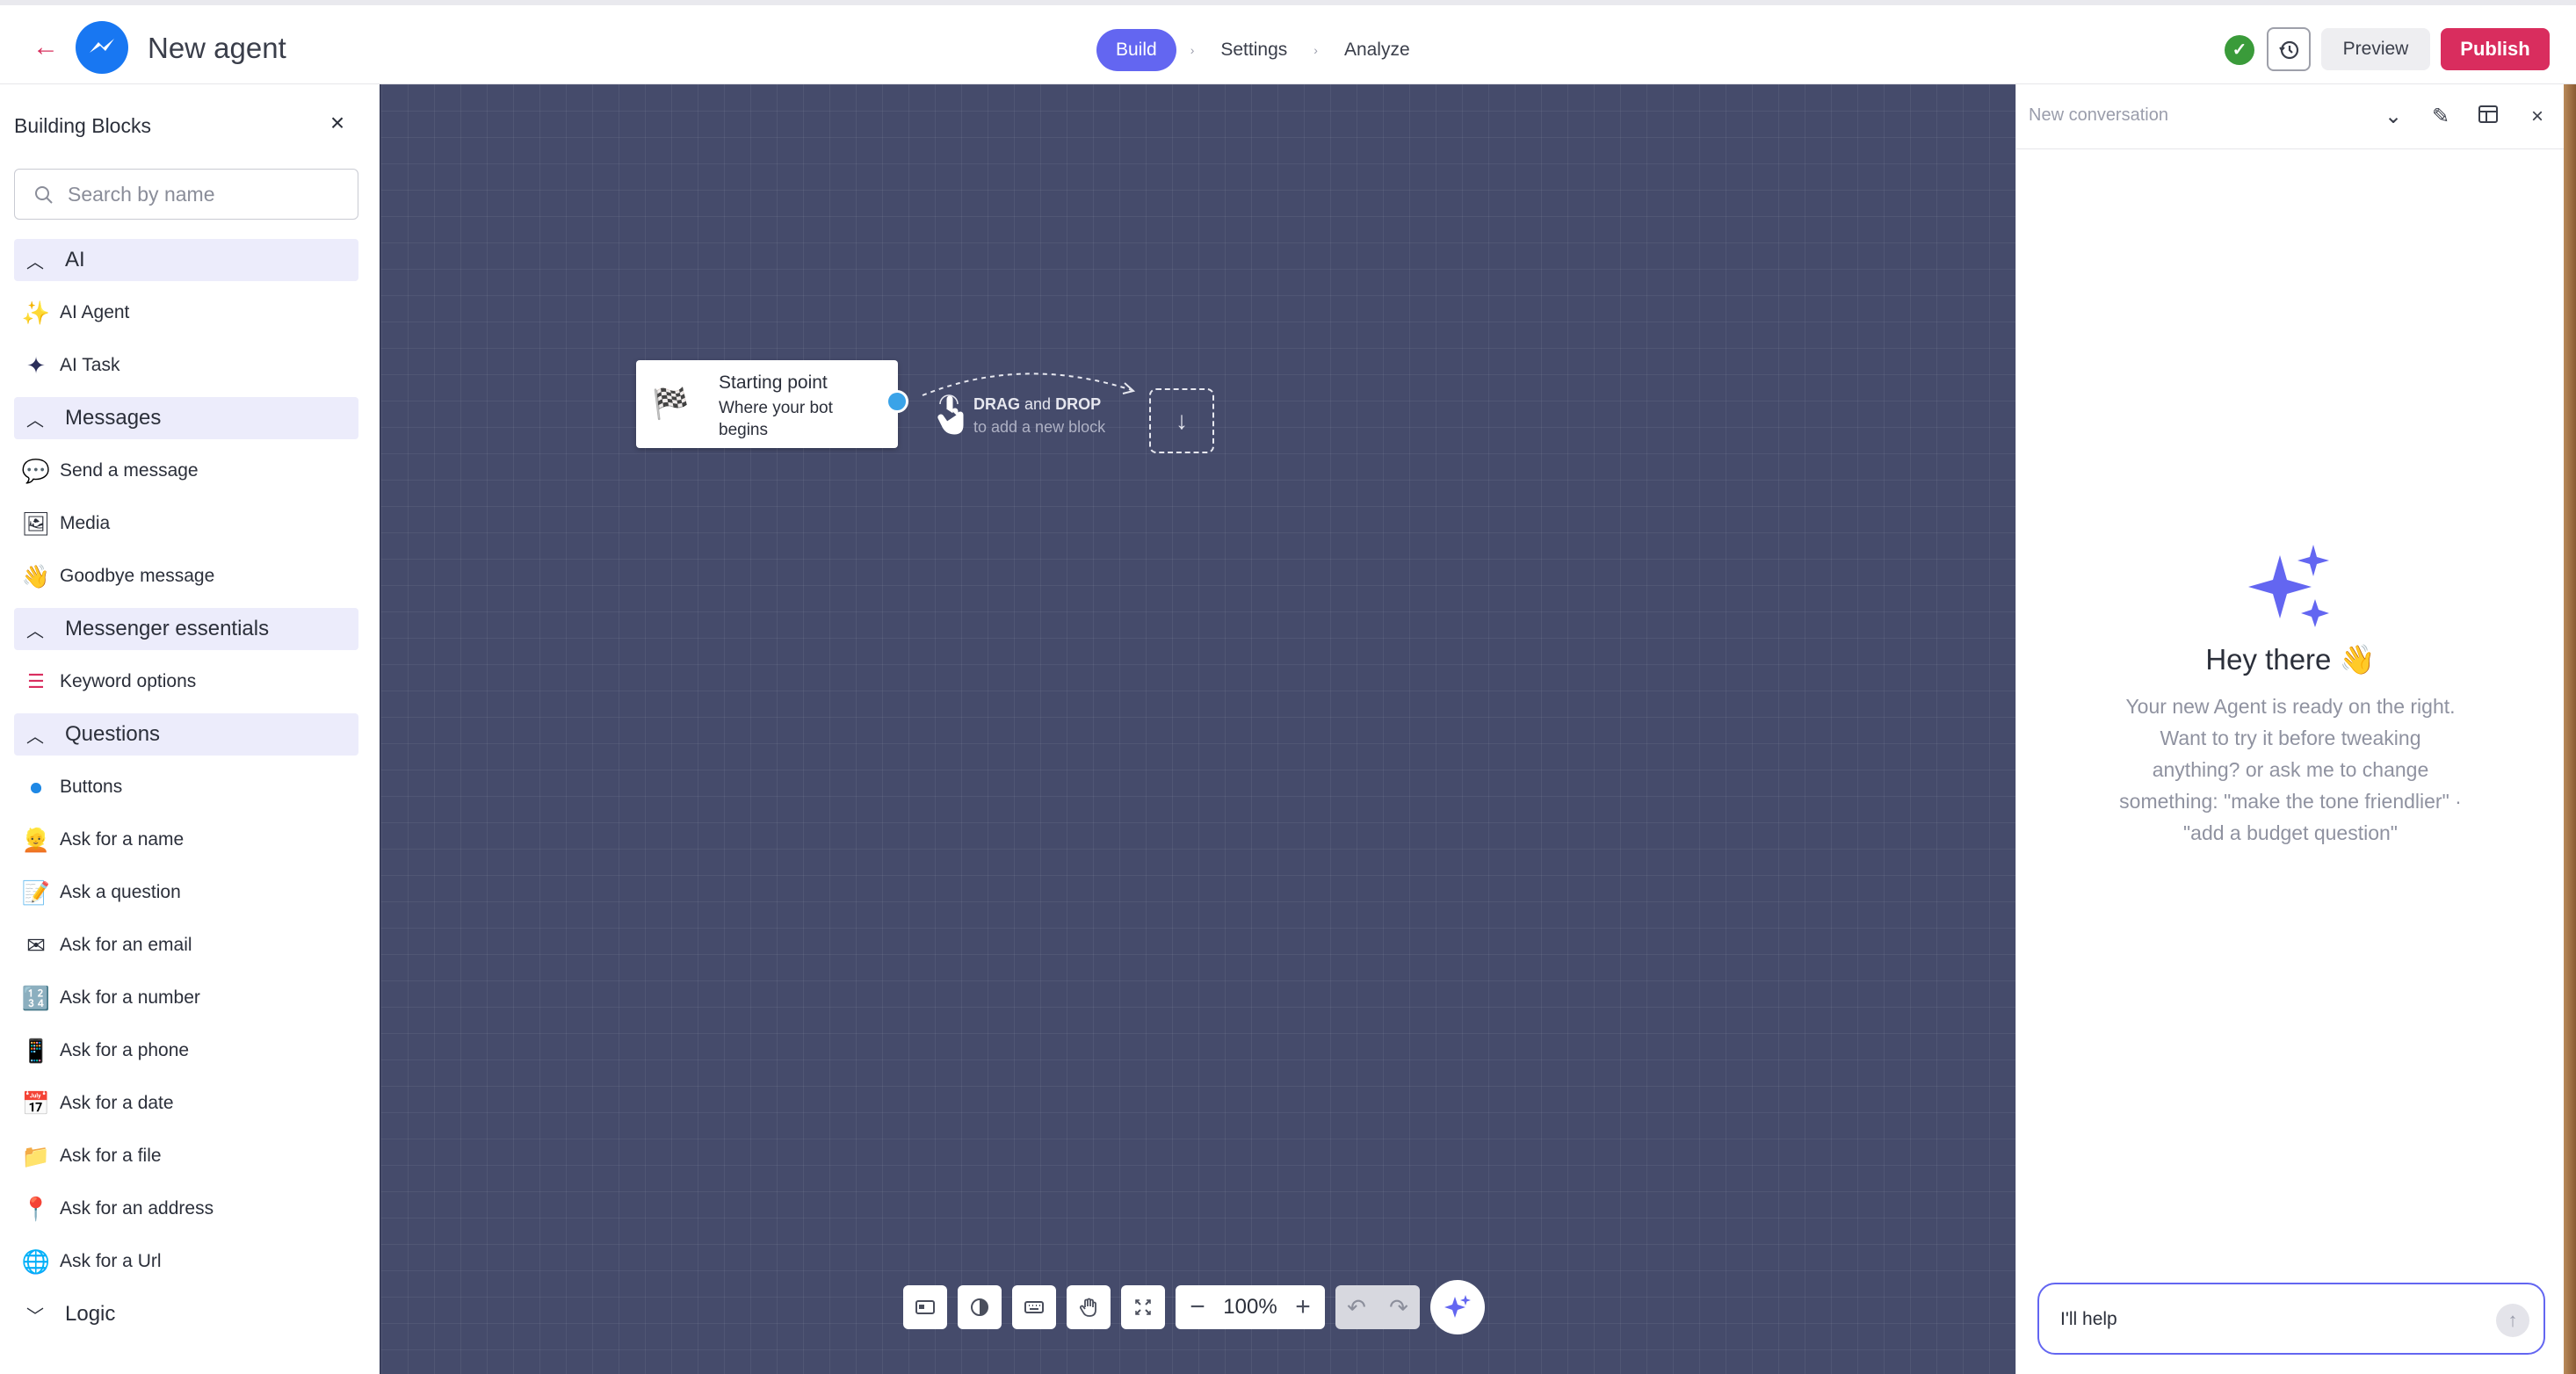  Describe the element at coordinates (186, 787) in the screenshot. I see `block-buttons: ⏺ Buttons` at that location.